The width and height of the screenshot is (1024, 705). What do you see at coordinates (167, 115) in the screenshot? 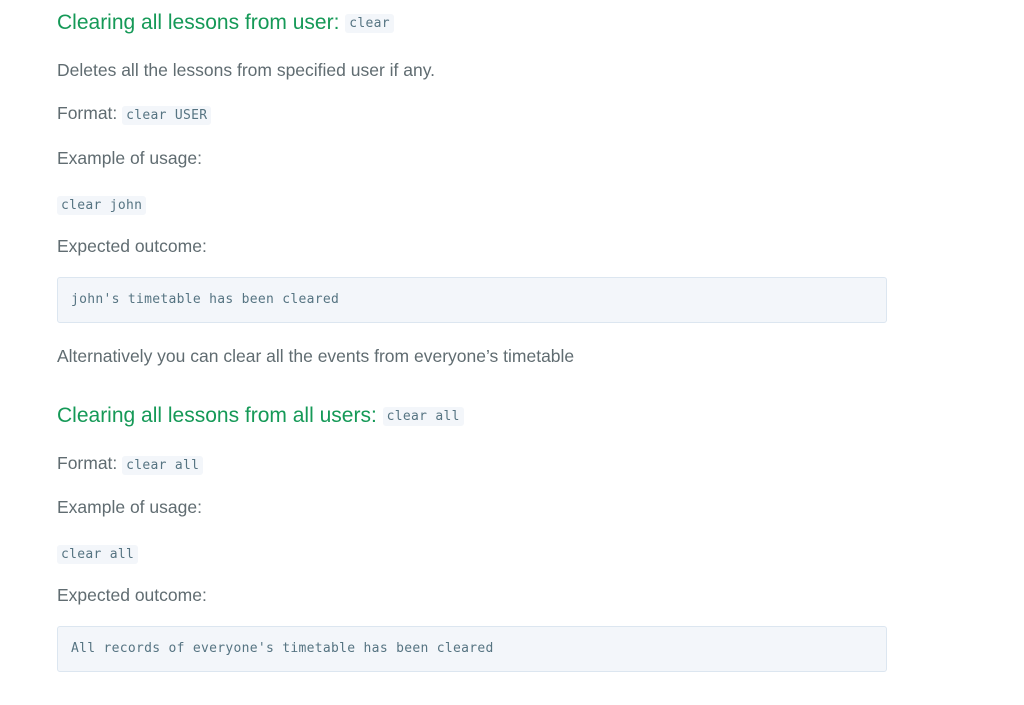
I see `format-code: clear USER` at bounding box center [167, 115].